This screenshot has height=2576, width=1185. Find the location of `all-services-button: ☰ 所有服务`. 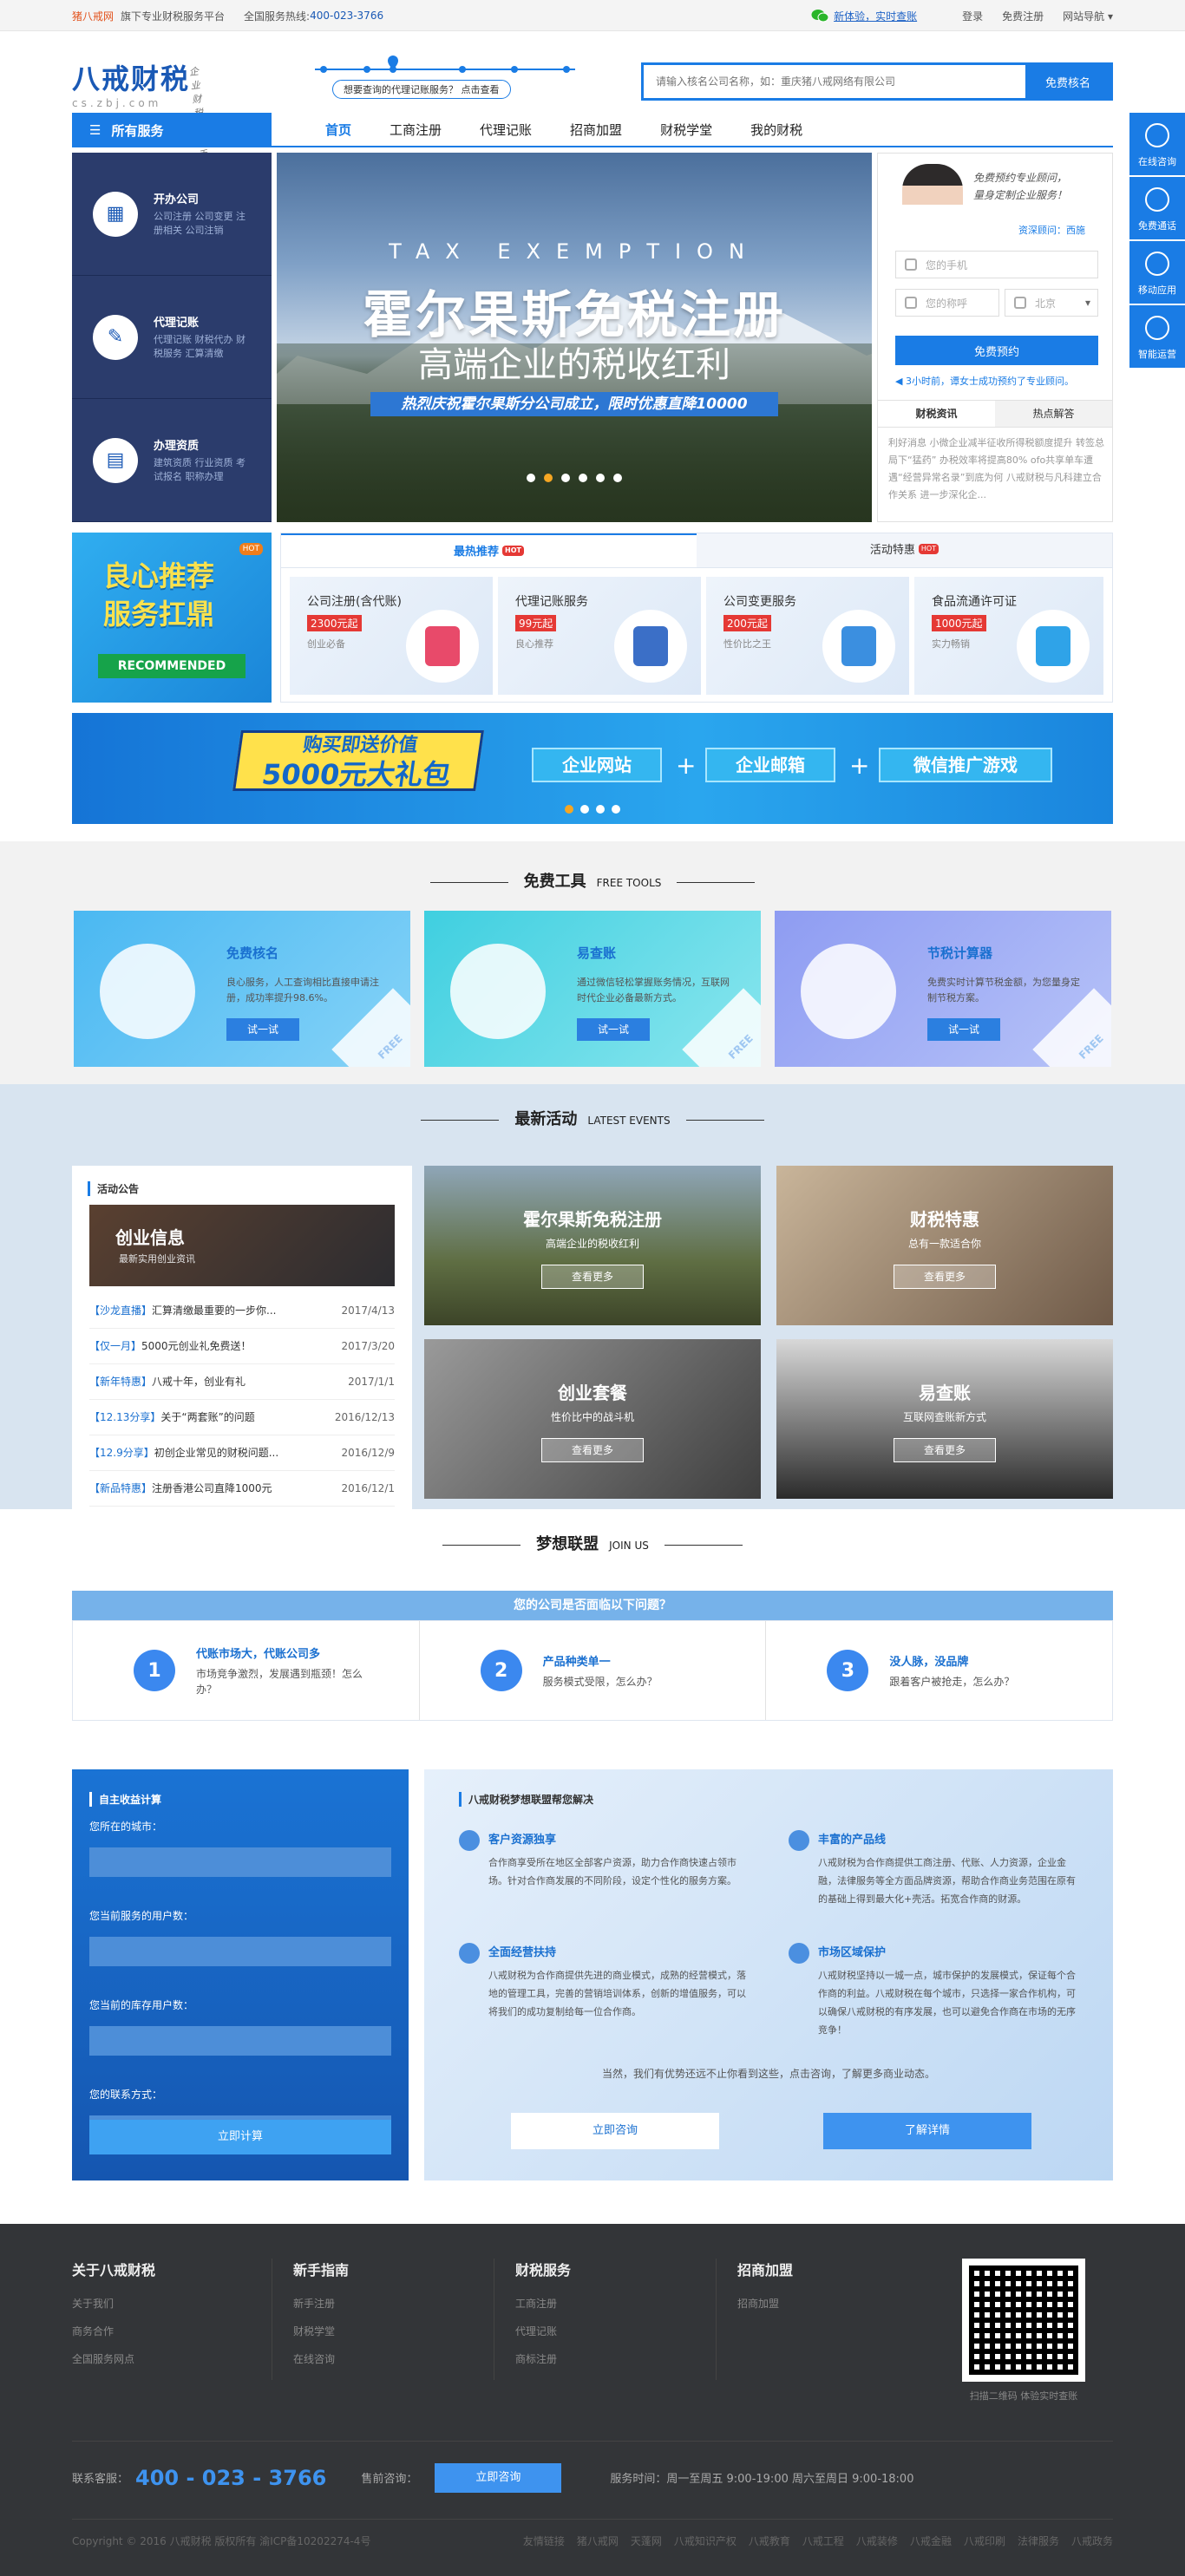

all-services-button: ☰ 所有服务 is located at coordinates (172, 130).